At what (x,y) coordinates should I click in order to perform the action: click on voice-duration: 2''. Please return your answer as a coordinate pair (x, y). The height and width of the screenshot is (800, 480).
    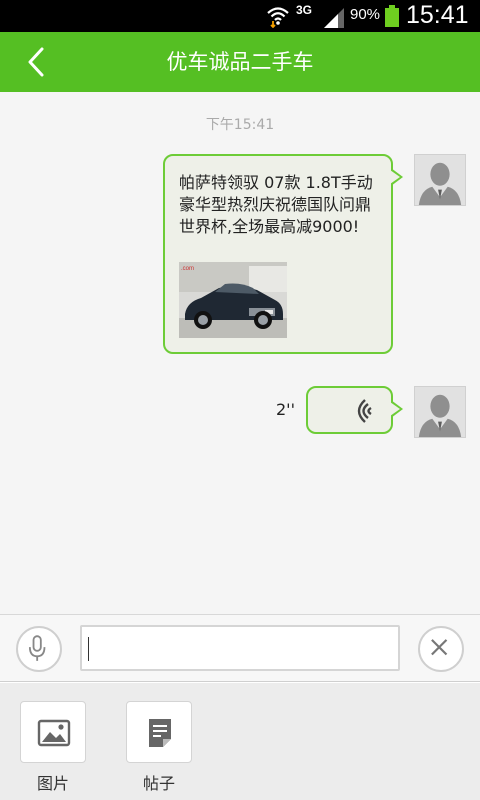
    Looking at the image, I should click on (285, 409).